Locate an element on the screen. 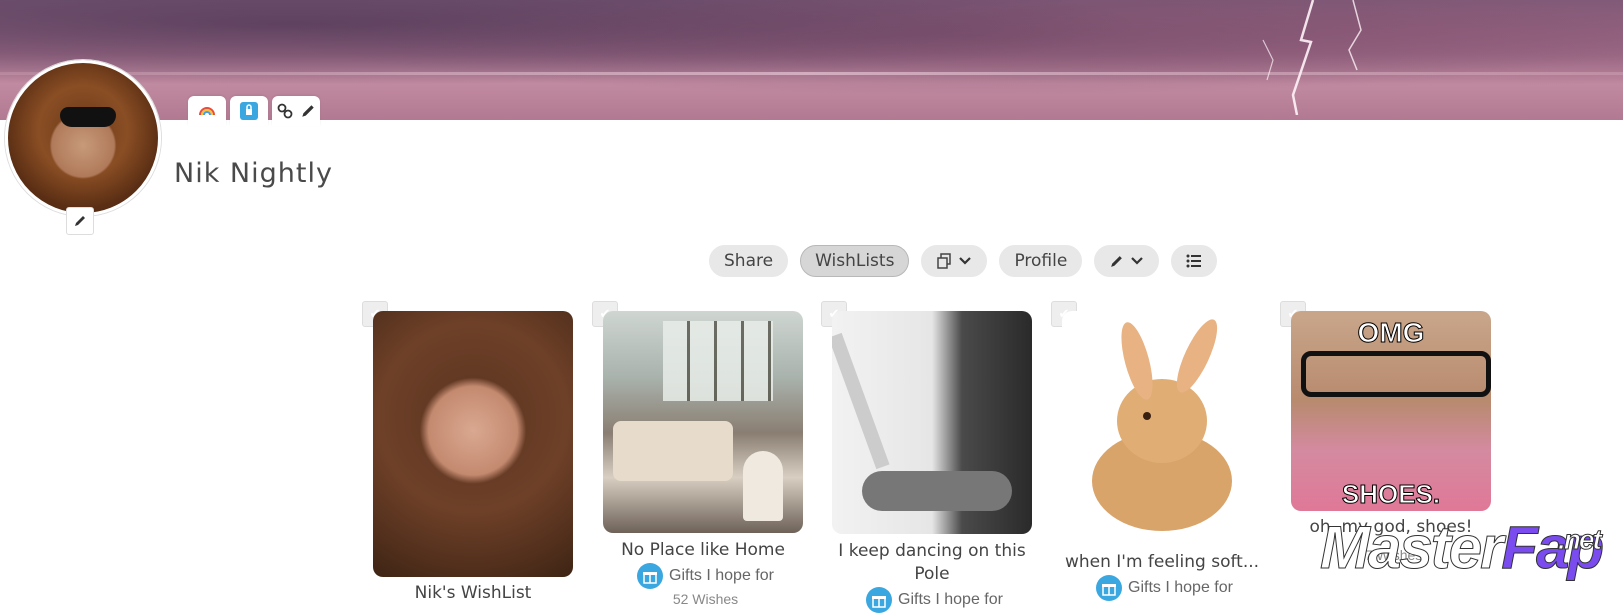 The height and width of the screenshot is (613, 1623). profile-label: Profile is located at coordinates (1041, 261).